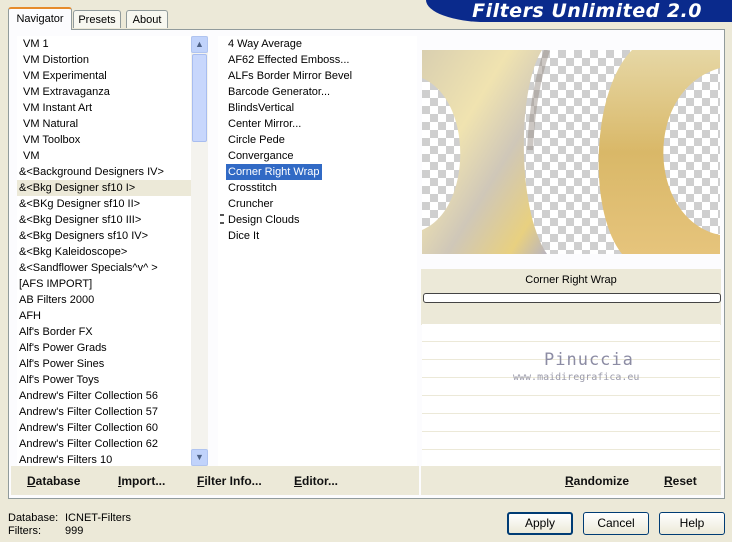  I want to click on parameter-area, so click(571, 396).